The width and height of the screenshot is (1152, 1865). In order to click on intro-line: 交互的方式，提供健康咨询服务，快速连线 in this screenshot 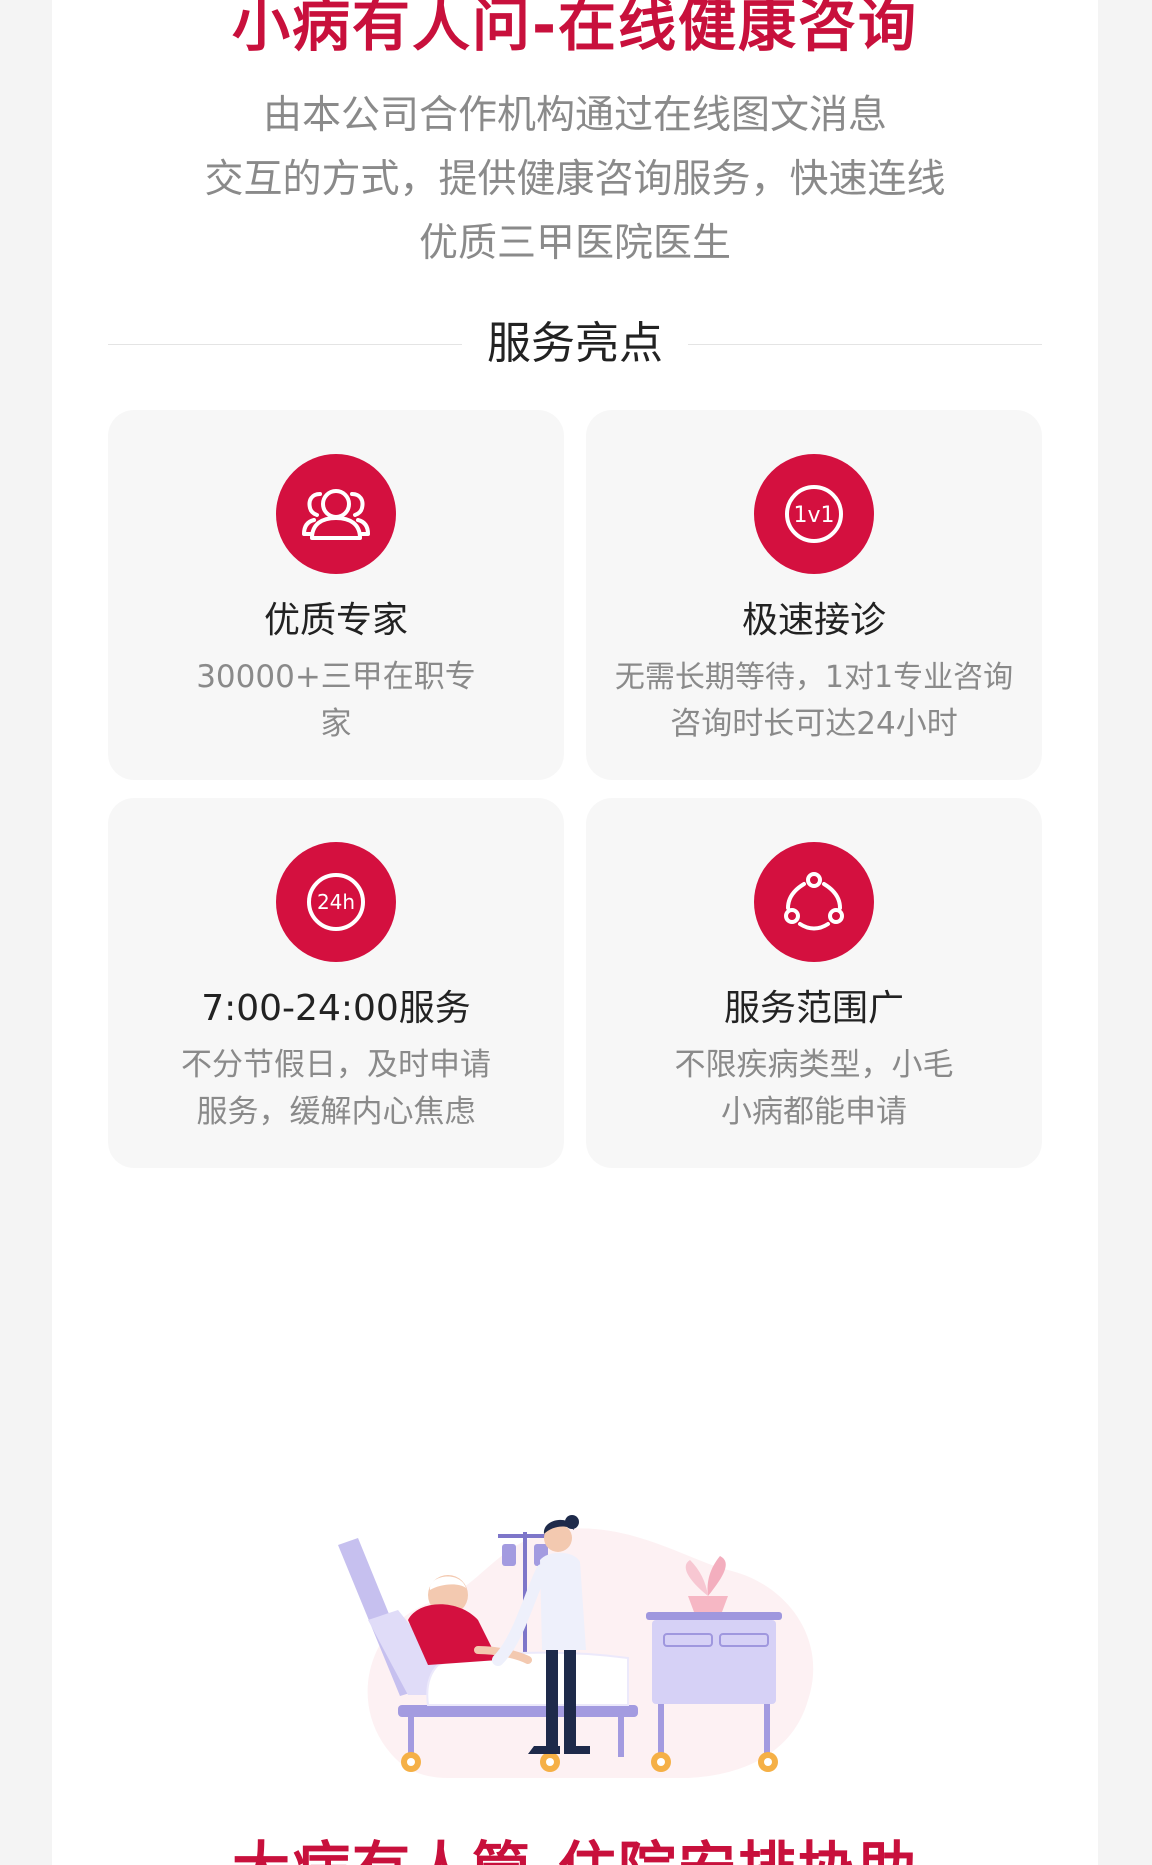, I will do `click(575, 179)`.